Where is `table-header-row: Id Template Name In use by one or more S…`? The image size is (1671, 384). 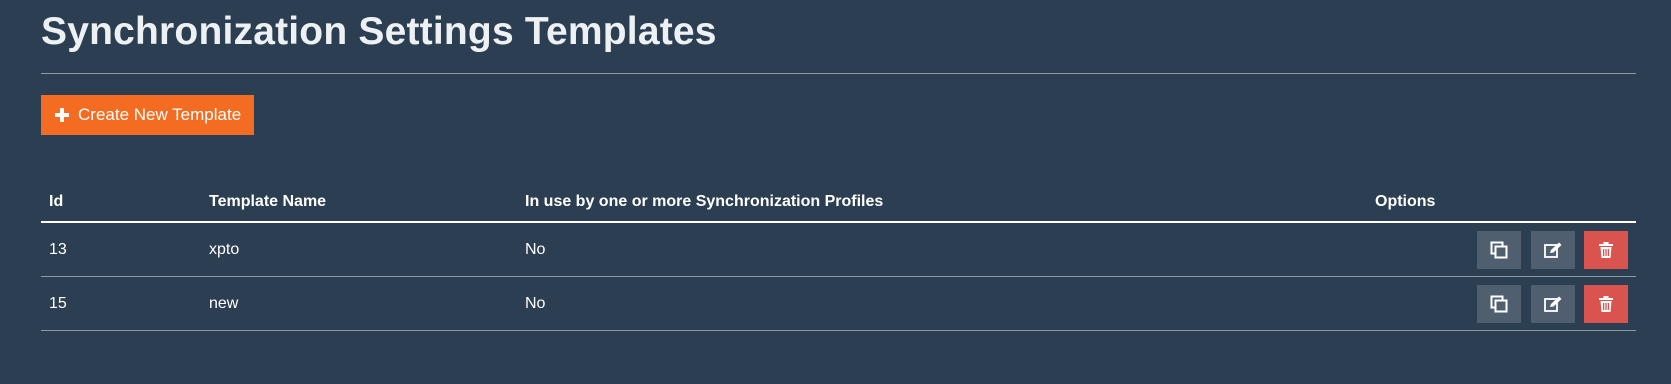 table-header-row: Id Template Name In use by one or more S… is located at coordinates (838, 203).